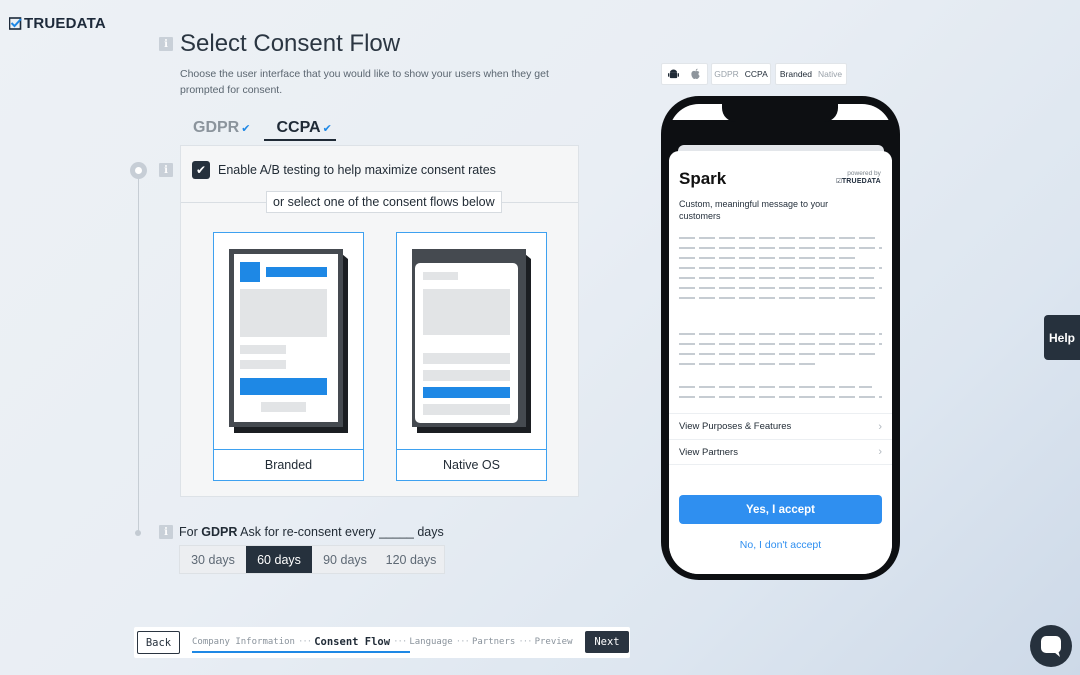 Image resolution: width=1080 pixels, height=675 pixels. What do you see at coordinates (796, 74) in the screenshot?
I see `preview-branded-option: Branded` at bounding box center [796, 74].